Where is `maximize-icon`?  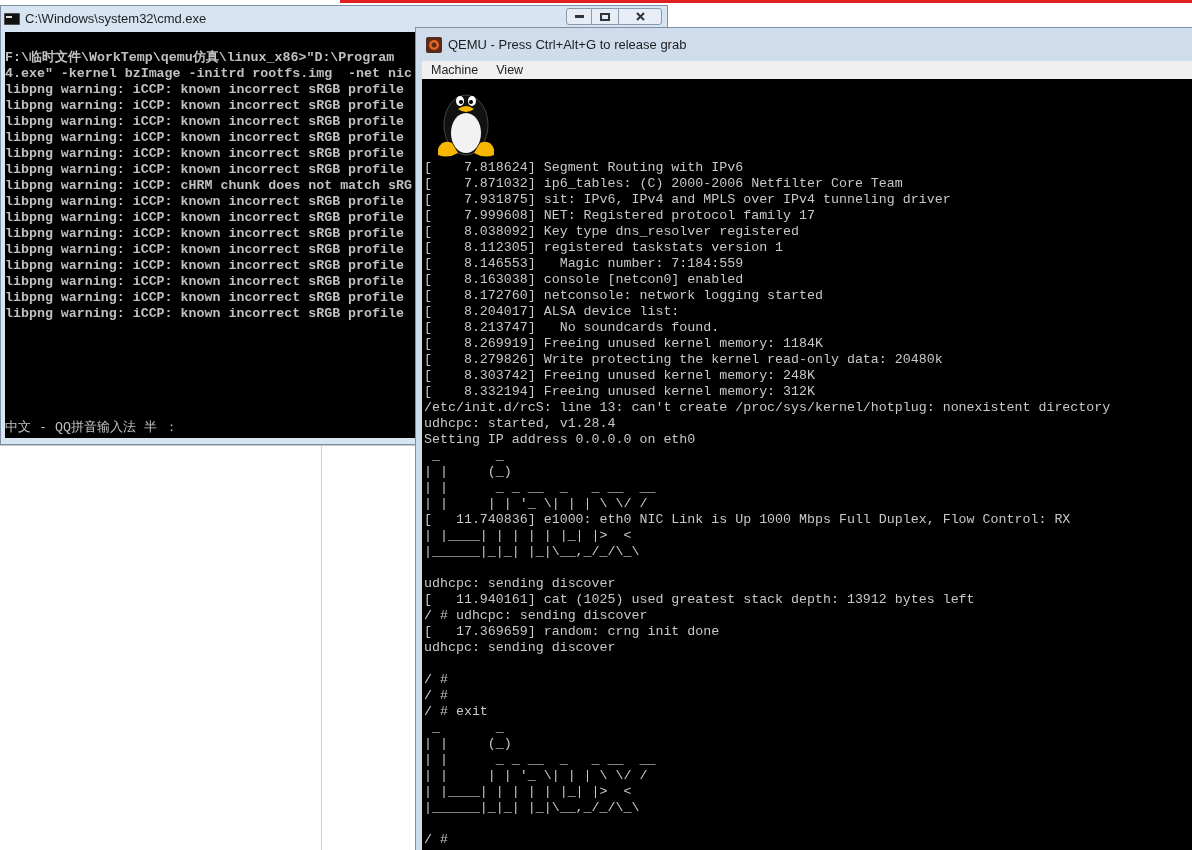 maximize-icon is located at coordinates (605, 16).